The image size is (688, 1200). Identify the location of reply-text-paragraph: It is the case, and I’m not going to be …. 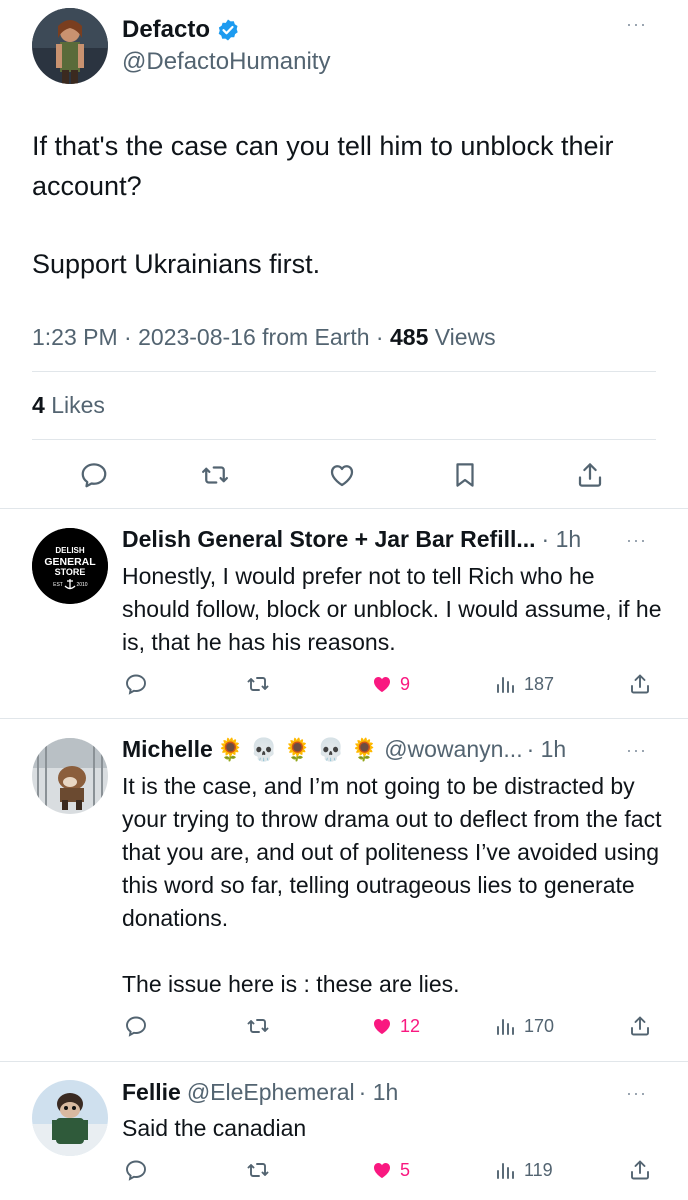
(392, 852).